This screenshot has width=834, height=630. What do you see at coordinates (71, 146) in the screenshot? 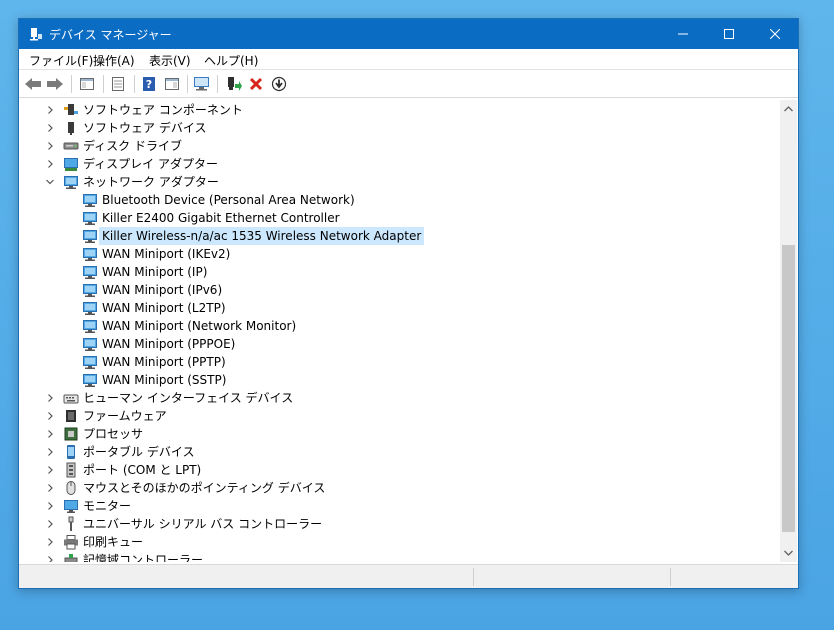
I see `disk-drive-icon` at bounding box center [71, 146].